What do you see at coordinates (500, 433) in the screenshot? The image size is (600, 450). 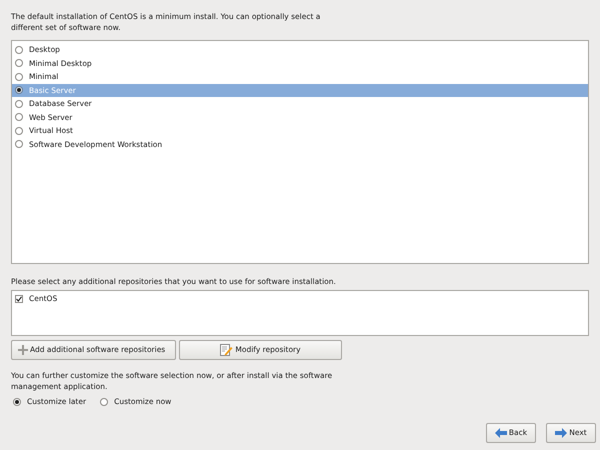 I see `left-arrow-icon` at bounding box center [500, 433].